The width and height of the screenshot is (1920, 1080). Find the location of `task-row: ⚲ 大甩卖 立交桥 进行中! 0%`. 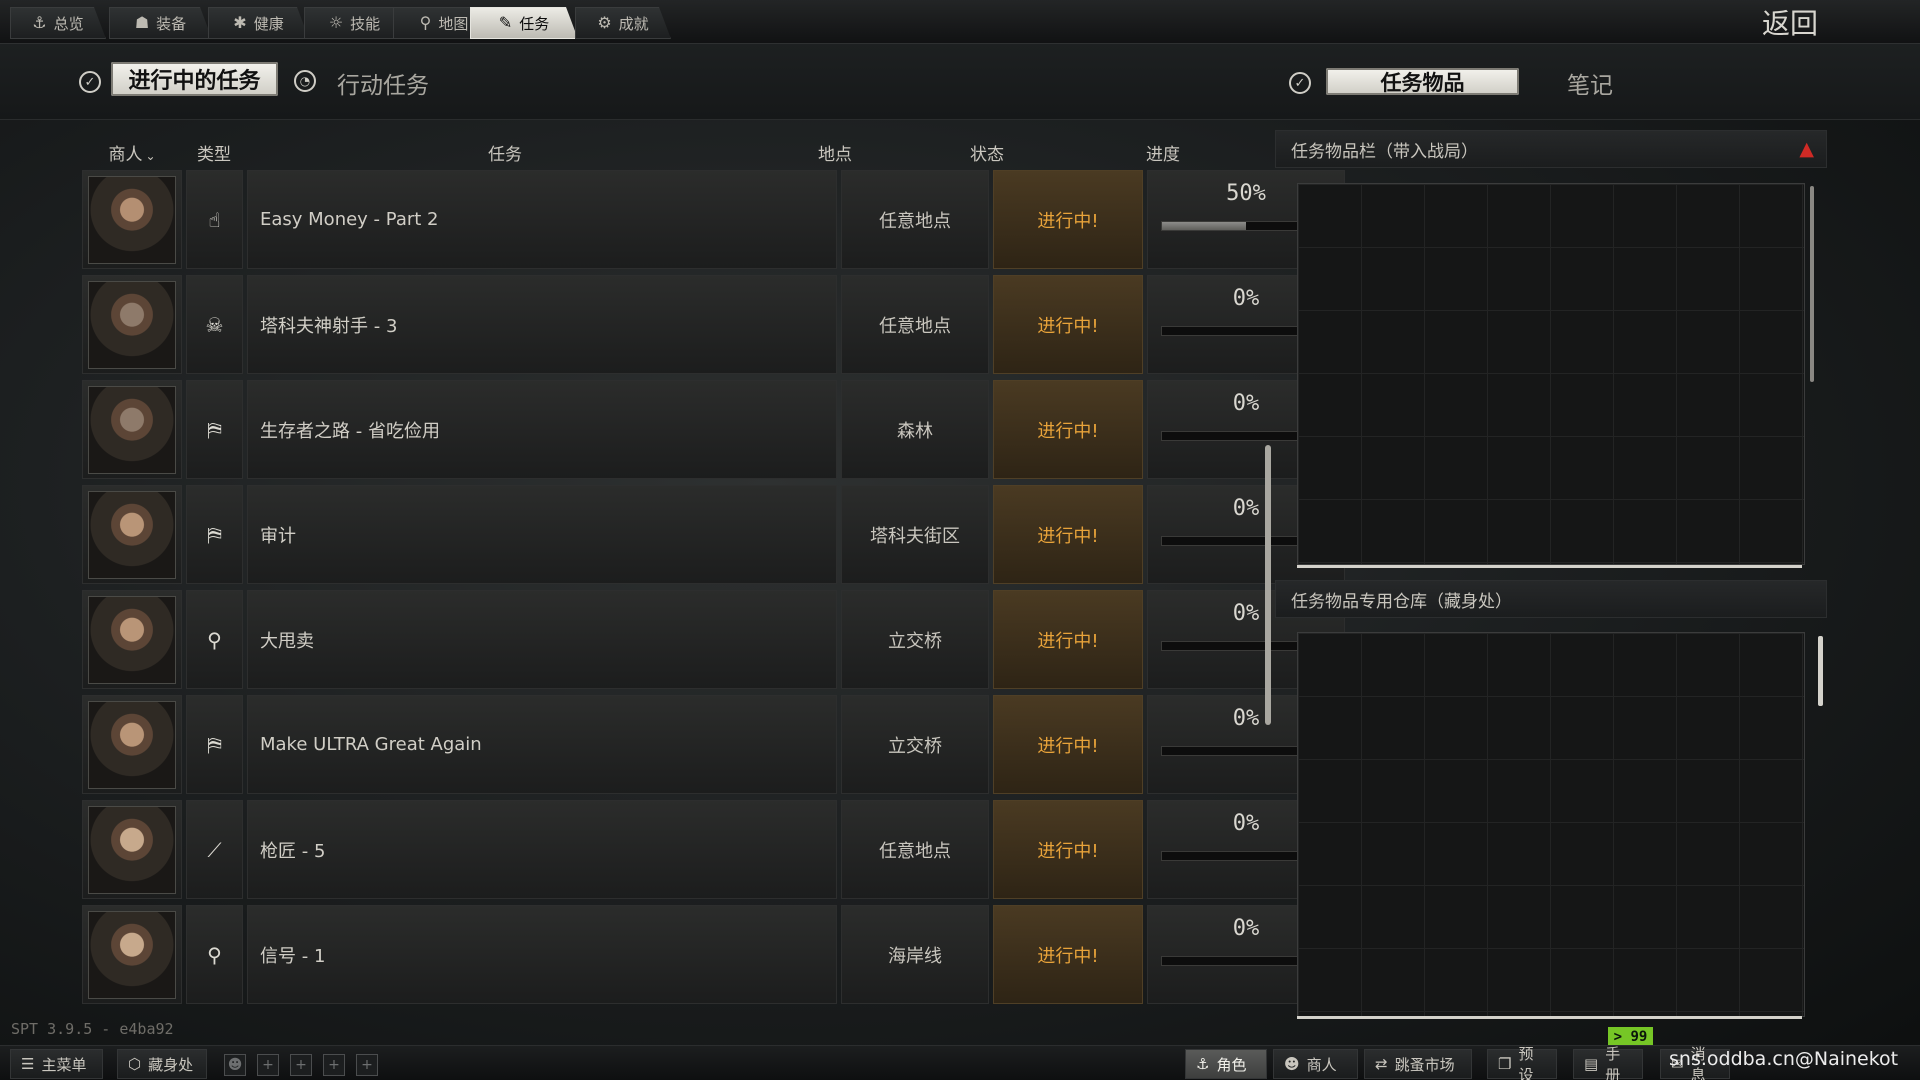

task-row: ⚲ 大甩卖 立交桥 进行中! 0% is located at coordinates (713, 641).